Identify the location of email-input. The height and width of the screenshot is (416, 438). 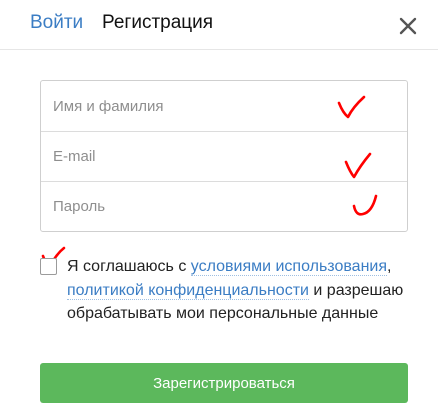
(224, 156).